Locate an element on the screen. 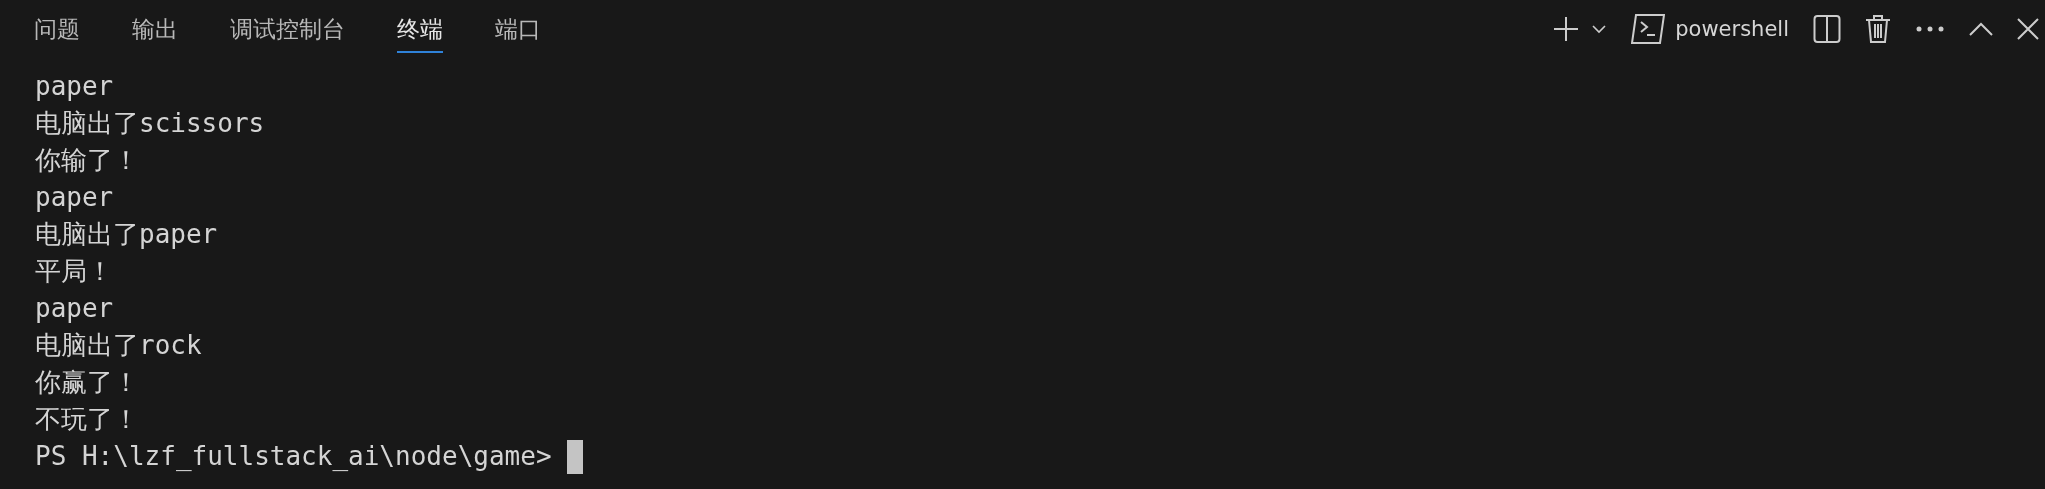 Image resolution: width=2045 pixels, height=489 pixels. terminal-output-line: 你输了！ is located at coordinates (87, 160).